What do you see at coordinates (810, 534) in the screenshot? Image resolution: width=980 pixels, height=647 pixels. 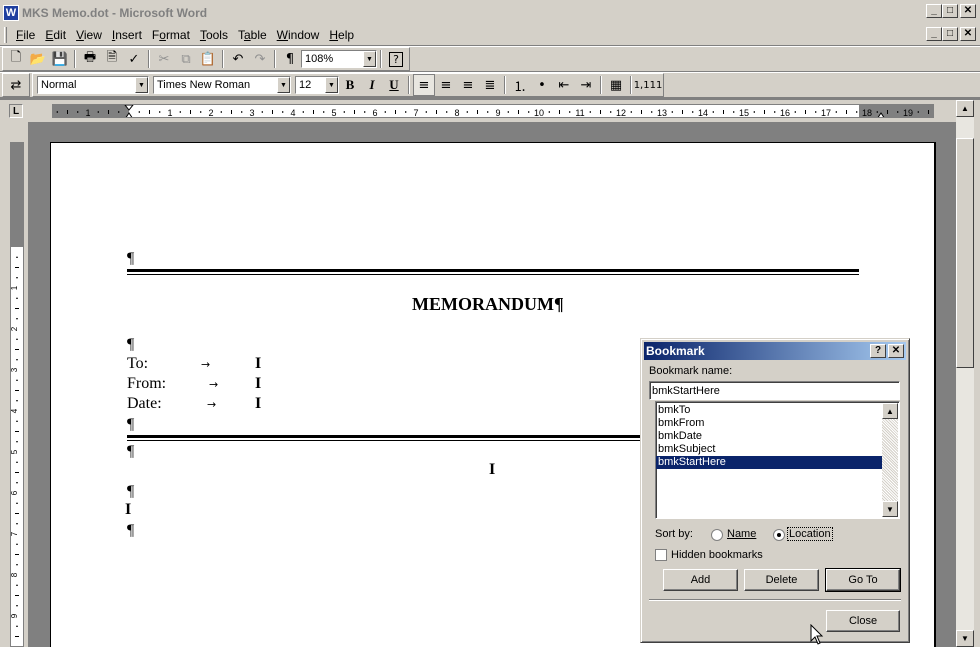 I see `sort-location-label: Location` at bounding box center [810, 534].